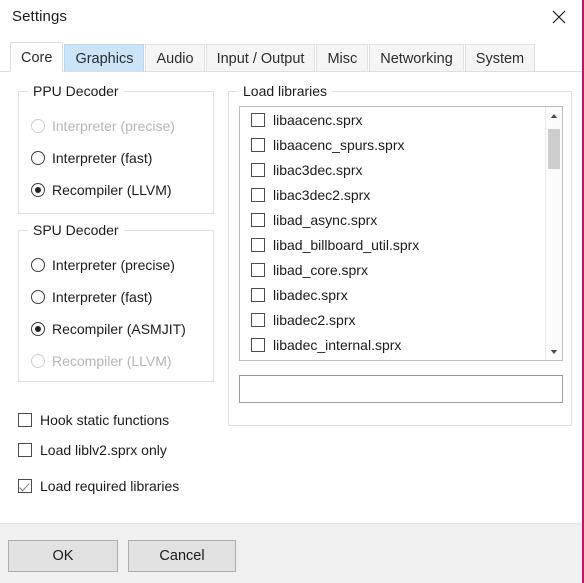 This screenshot has height=583, width=584. I want to click on libraries-filter-input, so click(401, 389).